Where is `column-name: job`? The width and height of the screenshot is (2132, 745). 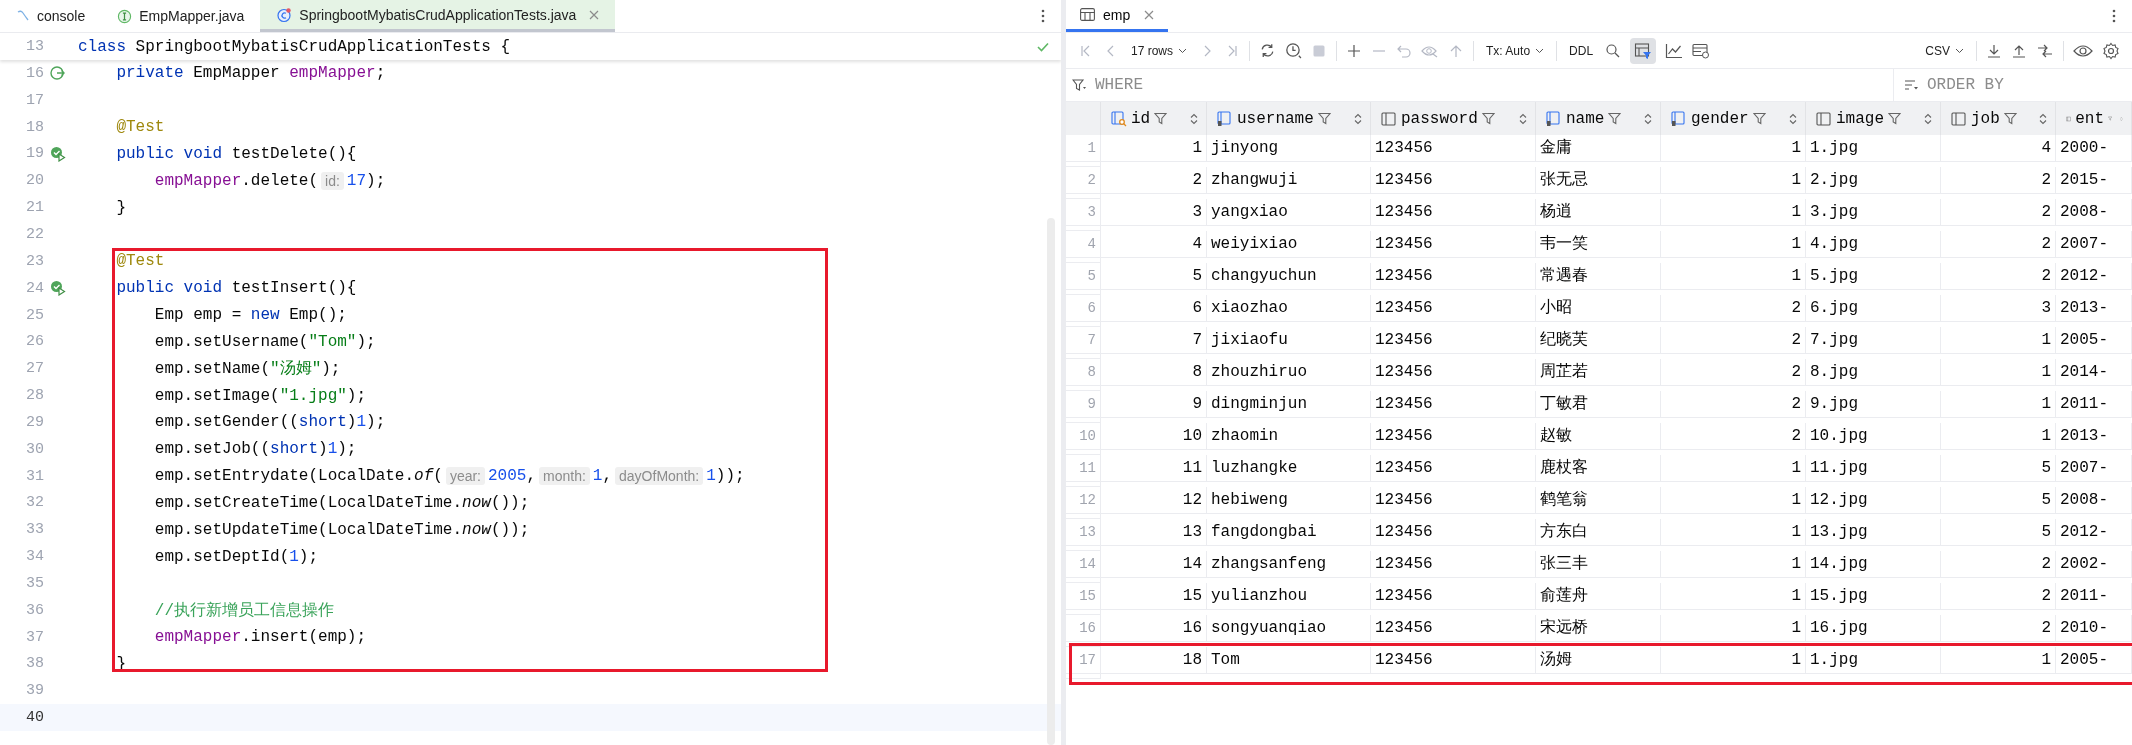 column-name: job is located at coordinates (1985, 118).